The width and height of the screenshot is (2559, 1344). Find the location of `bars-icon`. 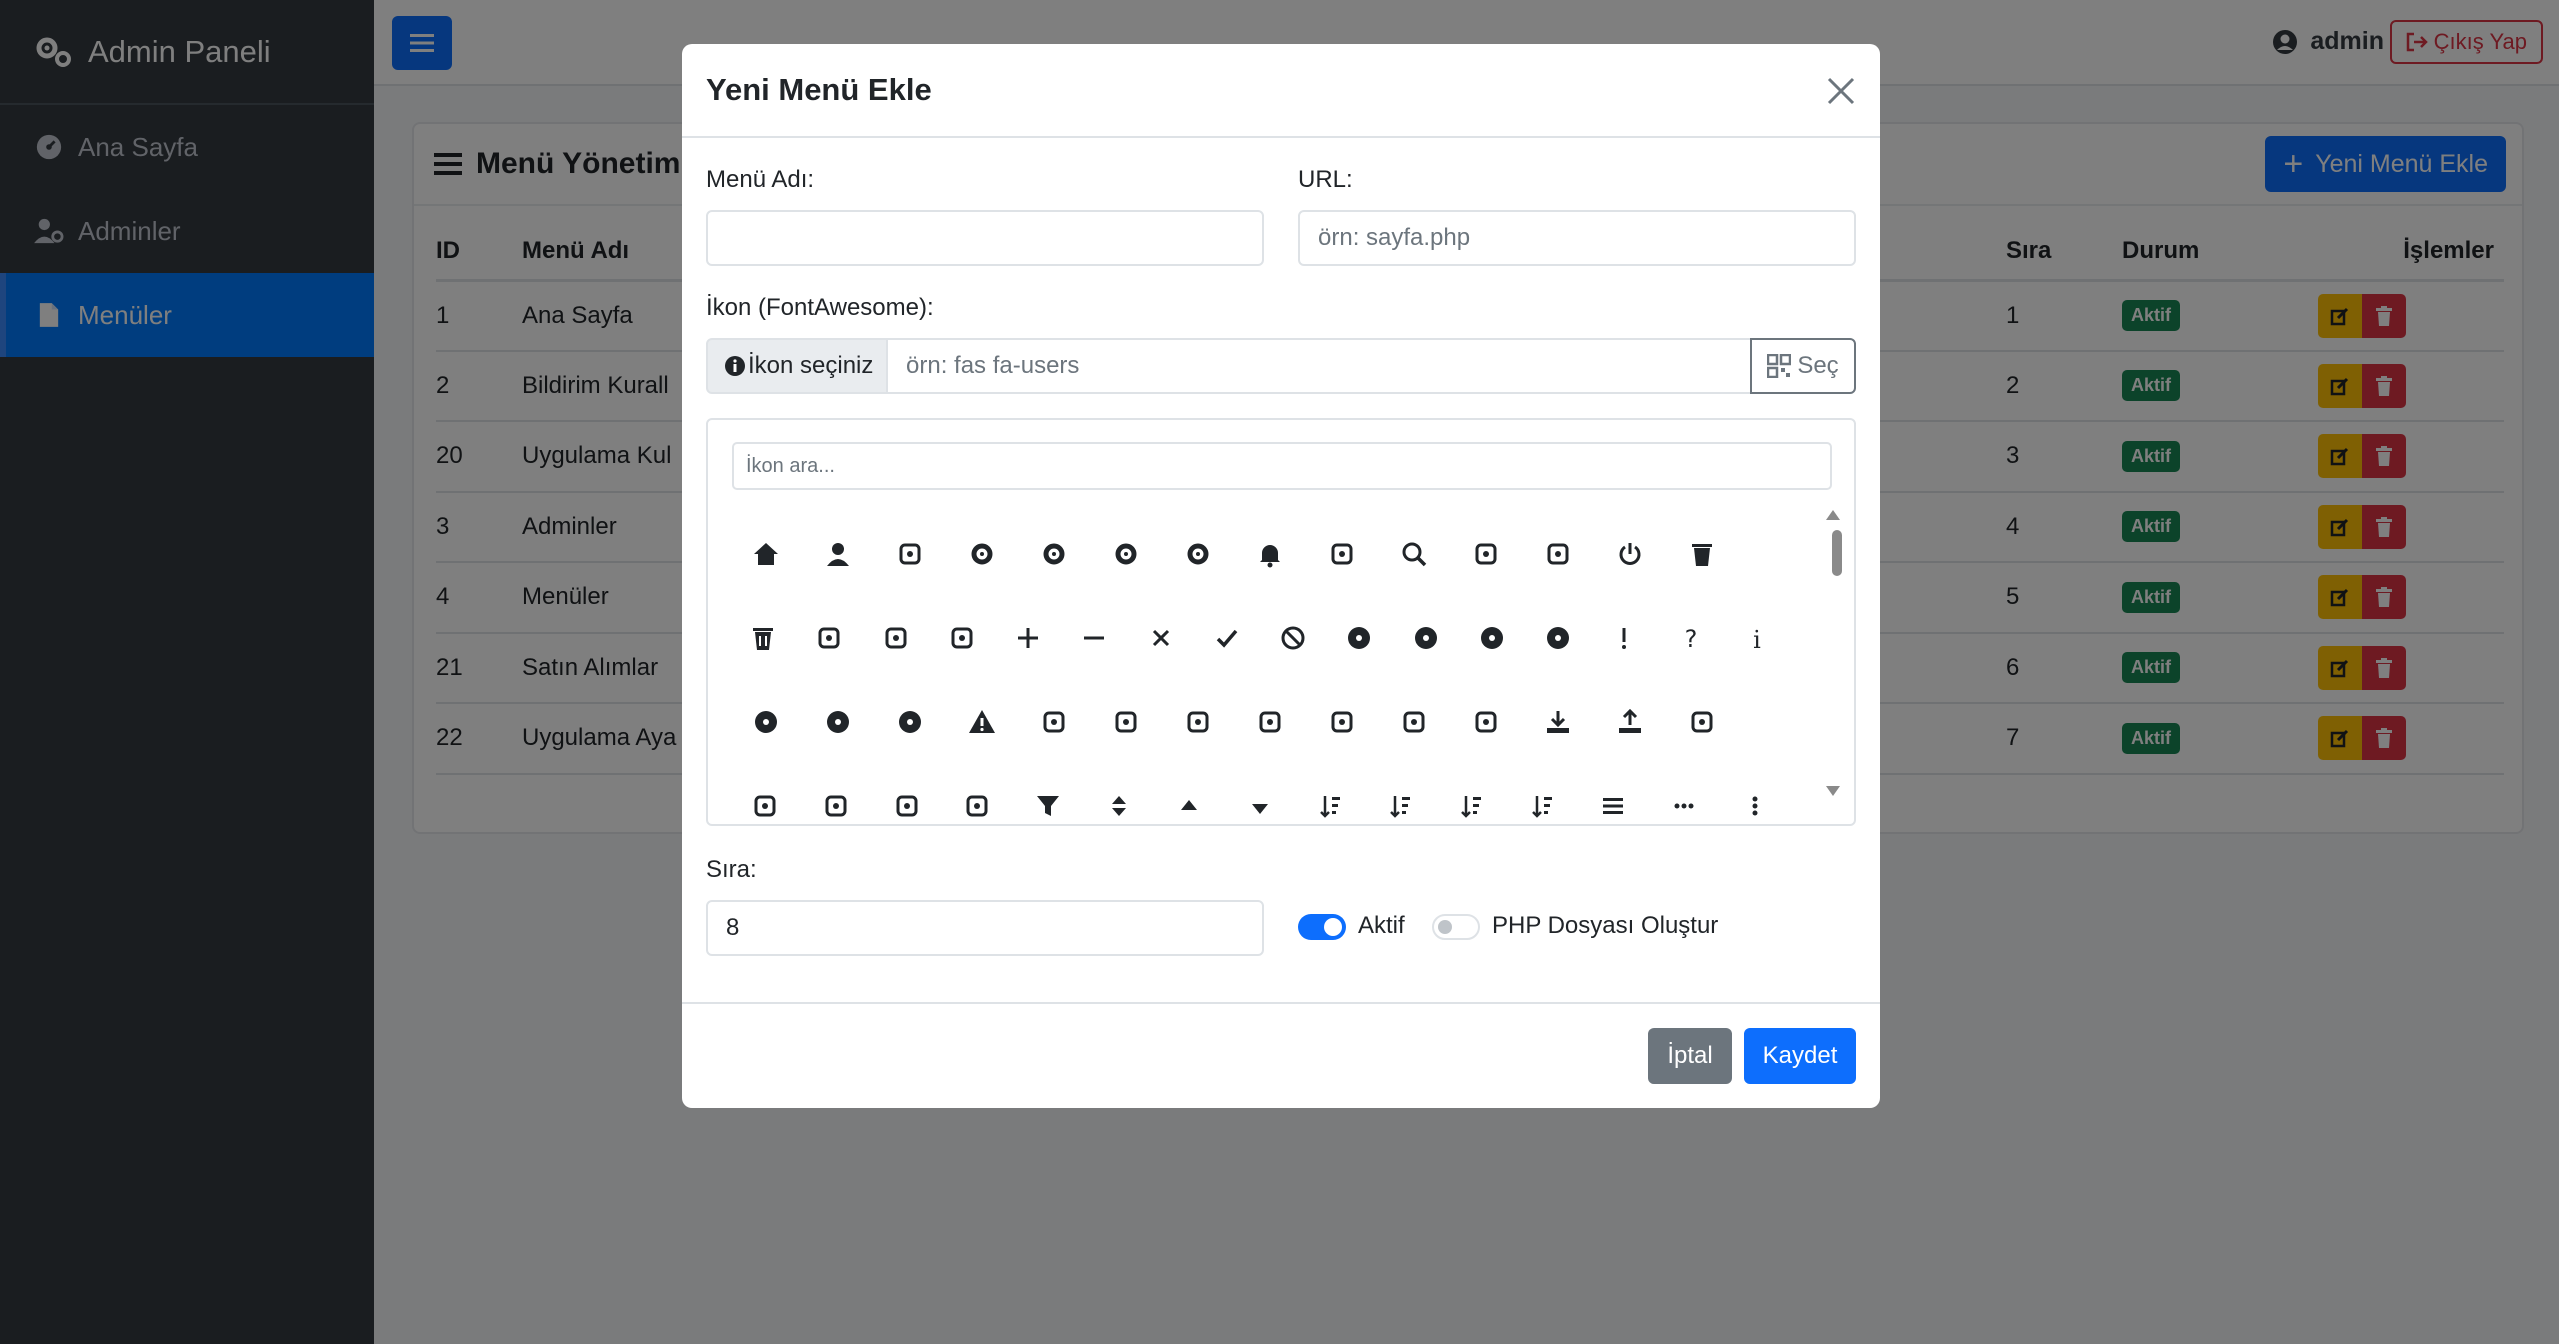

bars-icon is located at coordinates (1613, 806).